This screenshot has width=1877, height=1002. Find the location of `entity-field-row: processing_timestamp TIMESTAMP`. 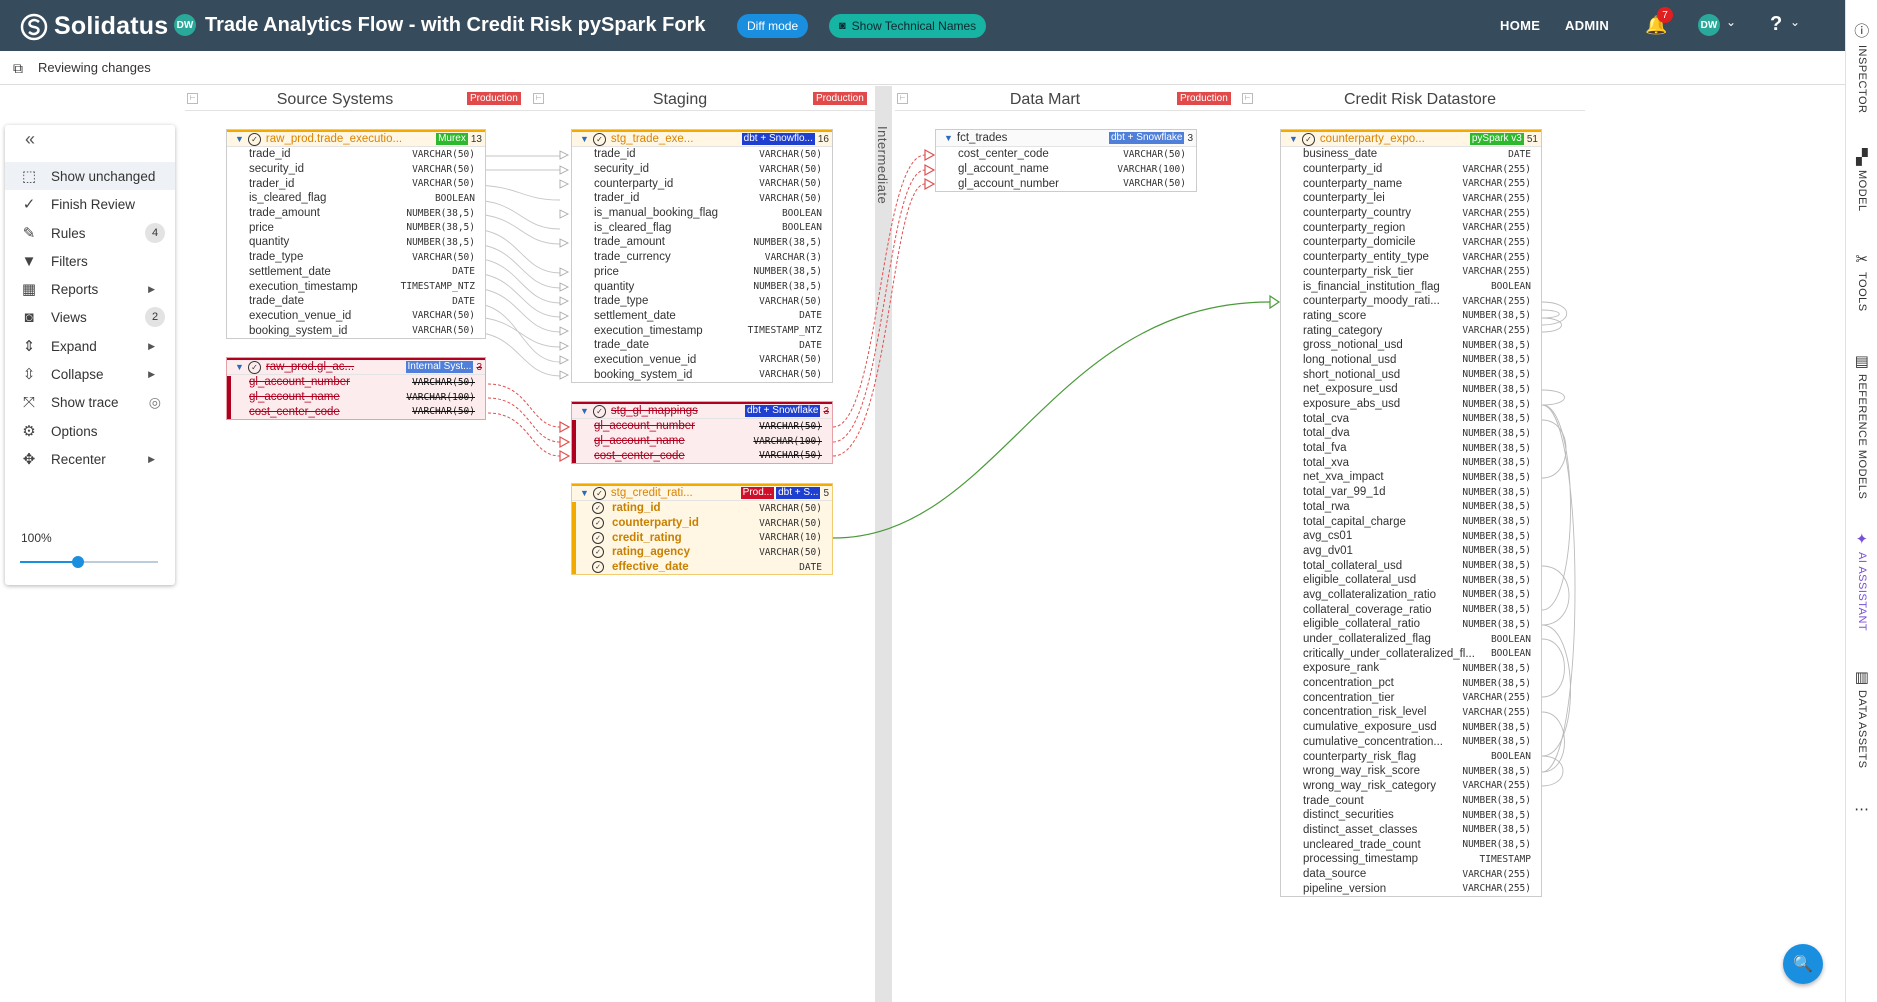

entity-field-row: processing_timestamp TIMESTAMP is located at coordinates (1411, 859).